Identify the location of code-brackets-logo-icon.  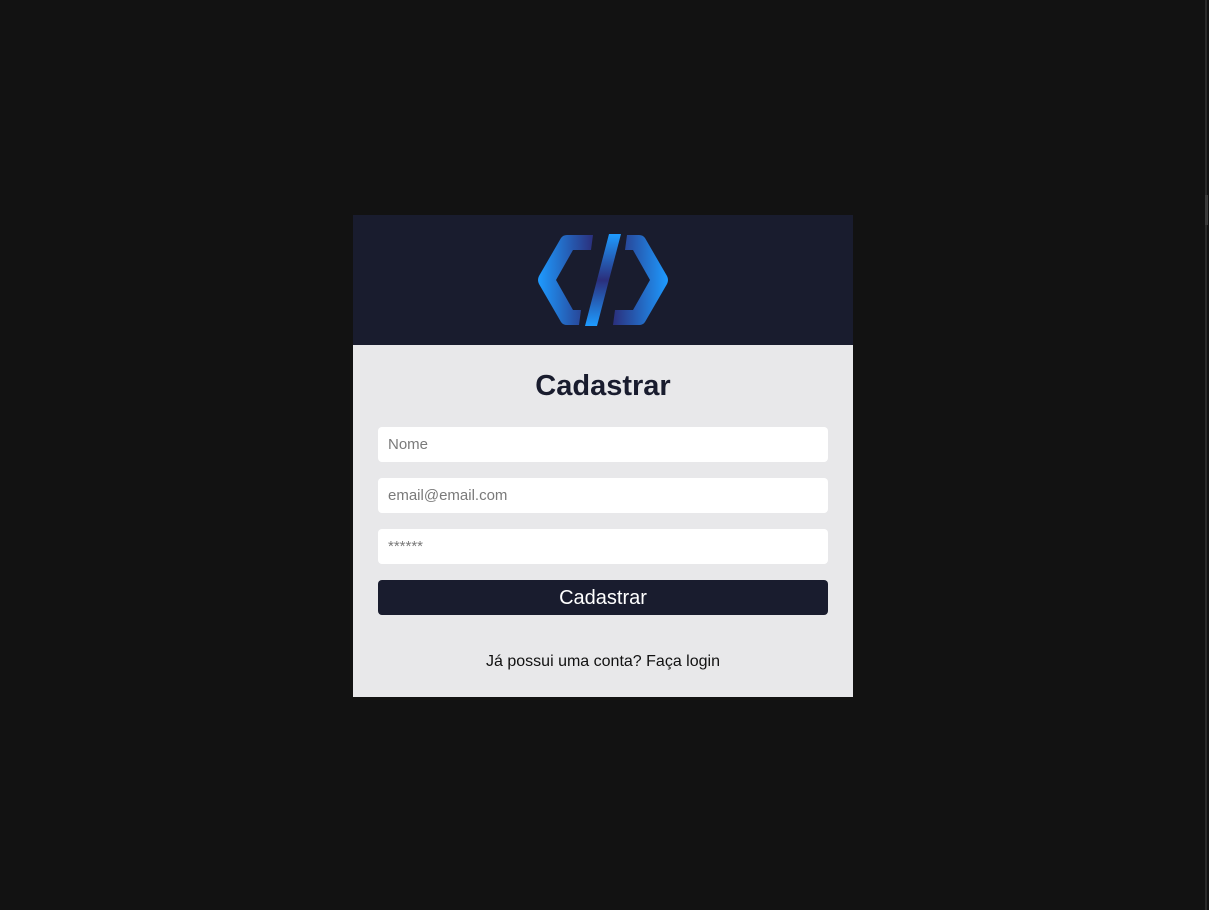
(603, 280).